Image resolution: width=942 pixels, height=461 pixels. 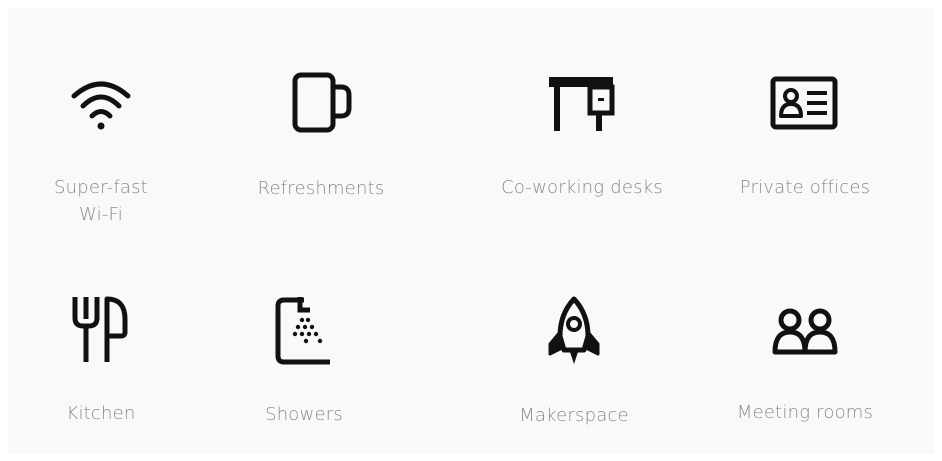 What do you see at coordinates (100, 329) in the screenshot?
I see `fork-knife-icon` at bounding box center [100, 329].